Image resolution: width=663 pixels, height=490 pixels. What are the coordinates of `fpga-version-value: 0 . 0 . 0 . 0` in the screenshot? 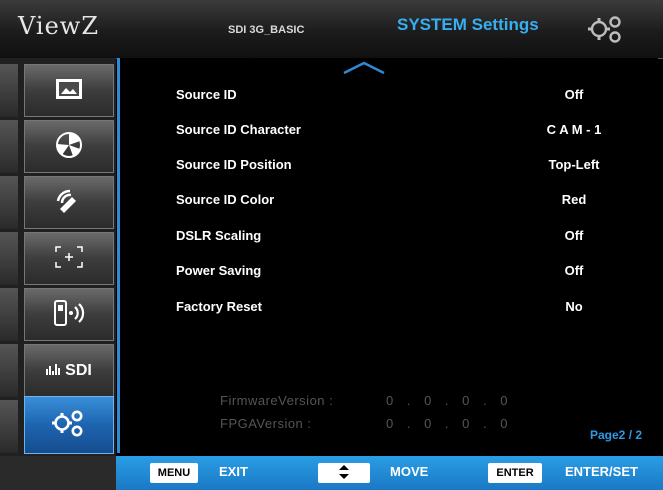 It's located at (449, 423).